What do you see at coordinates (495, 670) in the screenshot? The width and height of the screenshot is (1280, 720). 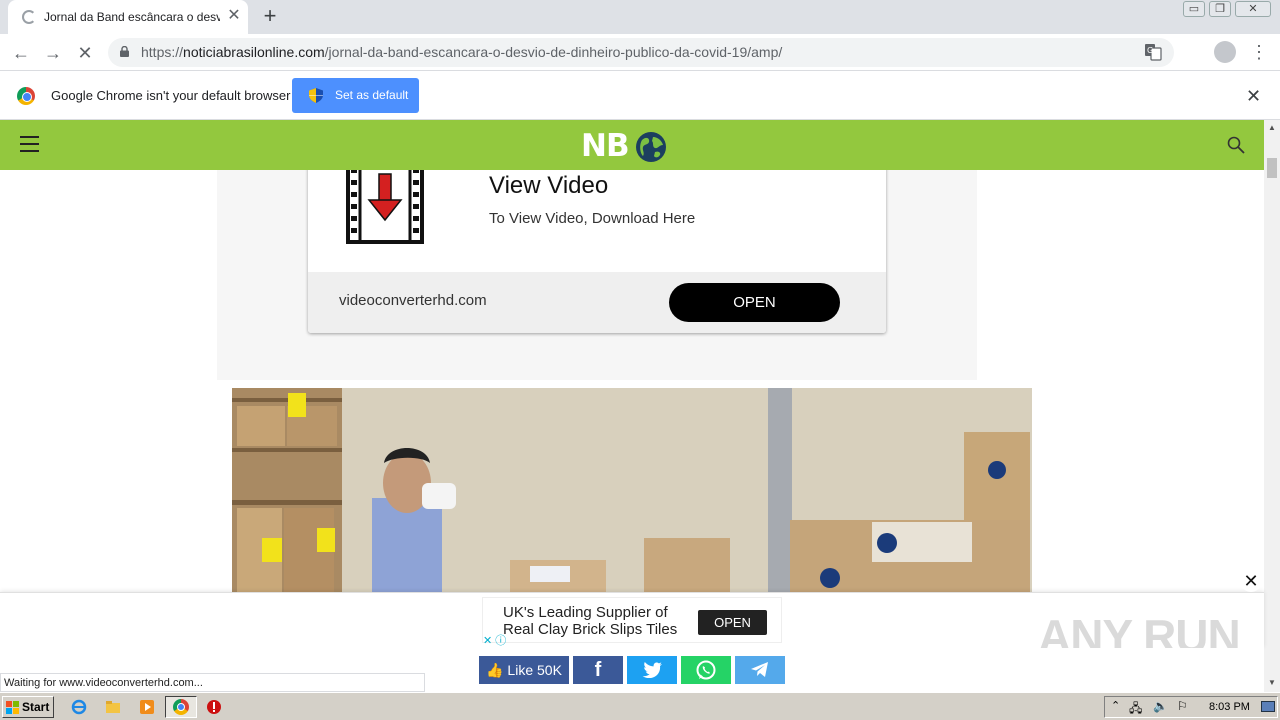 I see `thumbs-up-icon: 👍` at bounding box center [495, 670].